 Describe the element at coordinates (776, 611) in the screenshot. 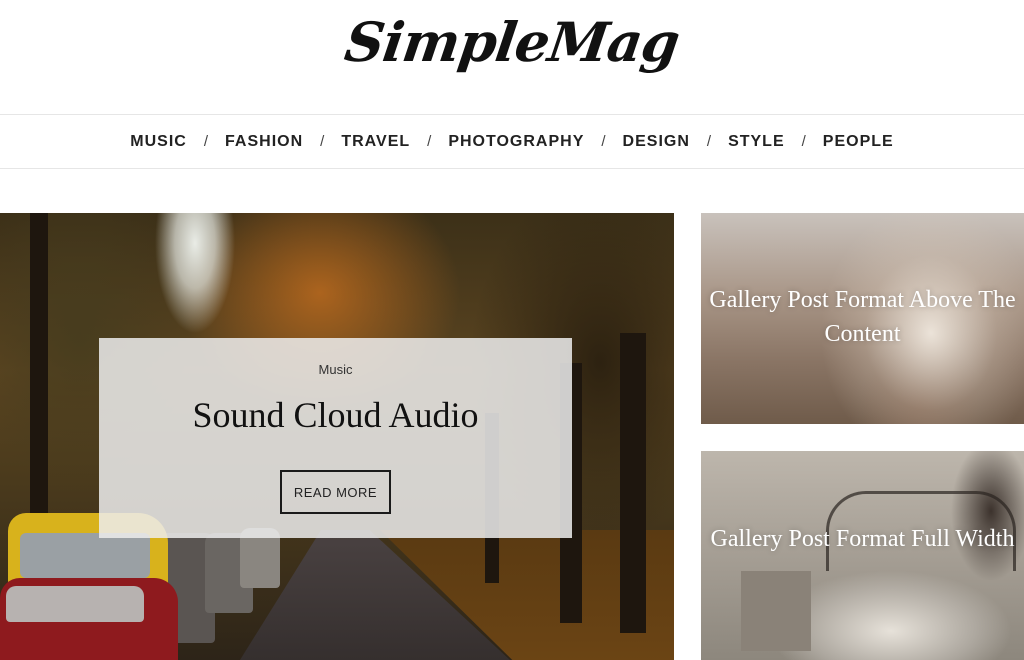

I see `image-nightstand` at that location.